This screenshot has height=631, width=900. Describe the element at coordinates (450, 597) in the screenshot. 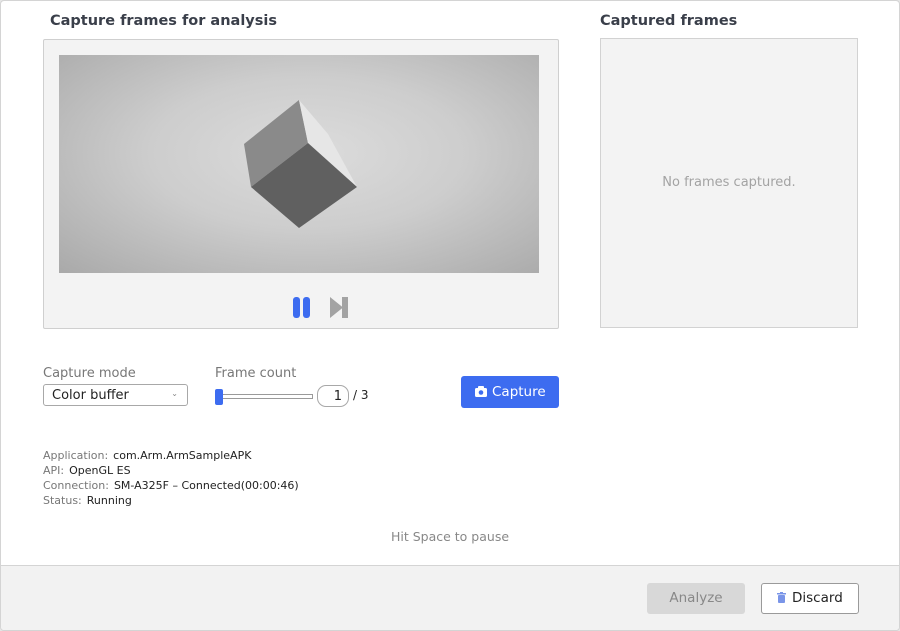

I see `dialog-footer: Analyze Discard` at that location.